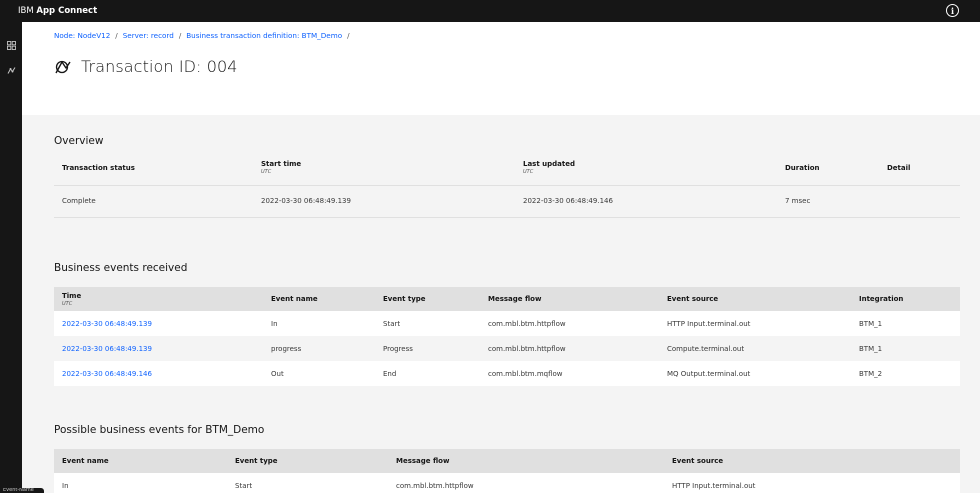  Describe the element at coordinates (18, 490) in the screenshot. I see `footer-chip-label: Event-Name` at that location.